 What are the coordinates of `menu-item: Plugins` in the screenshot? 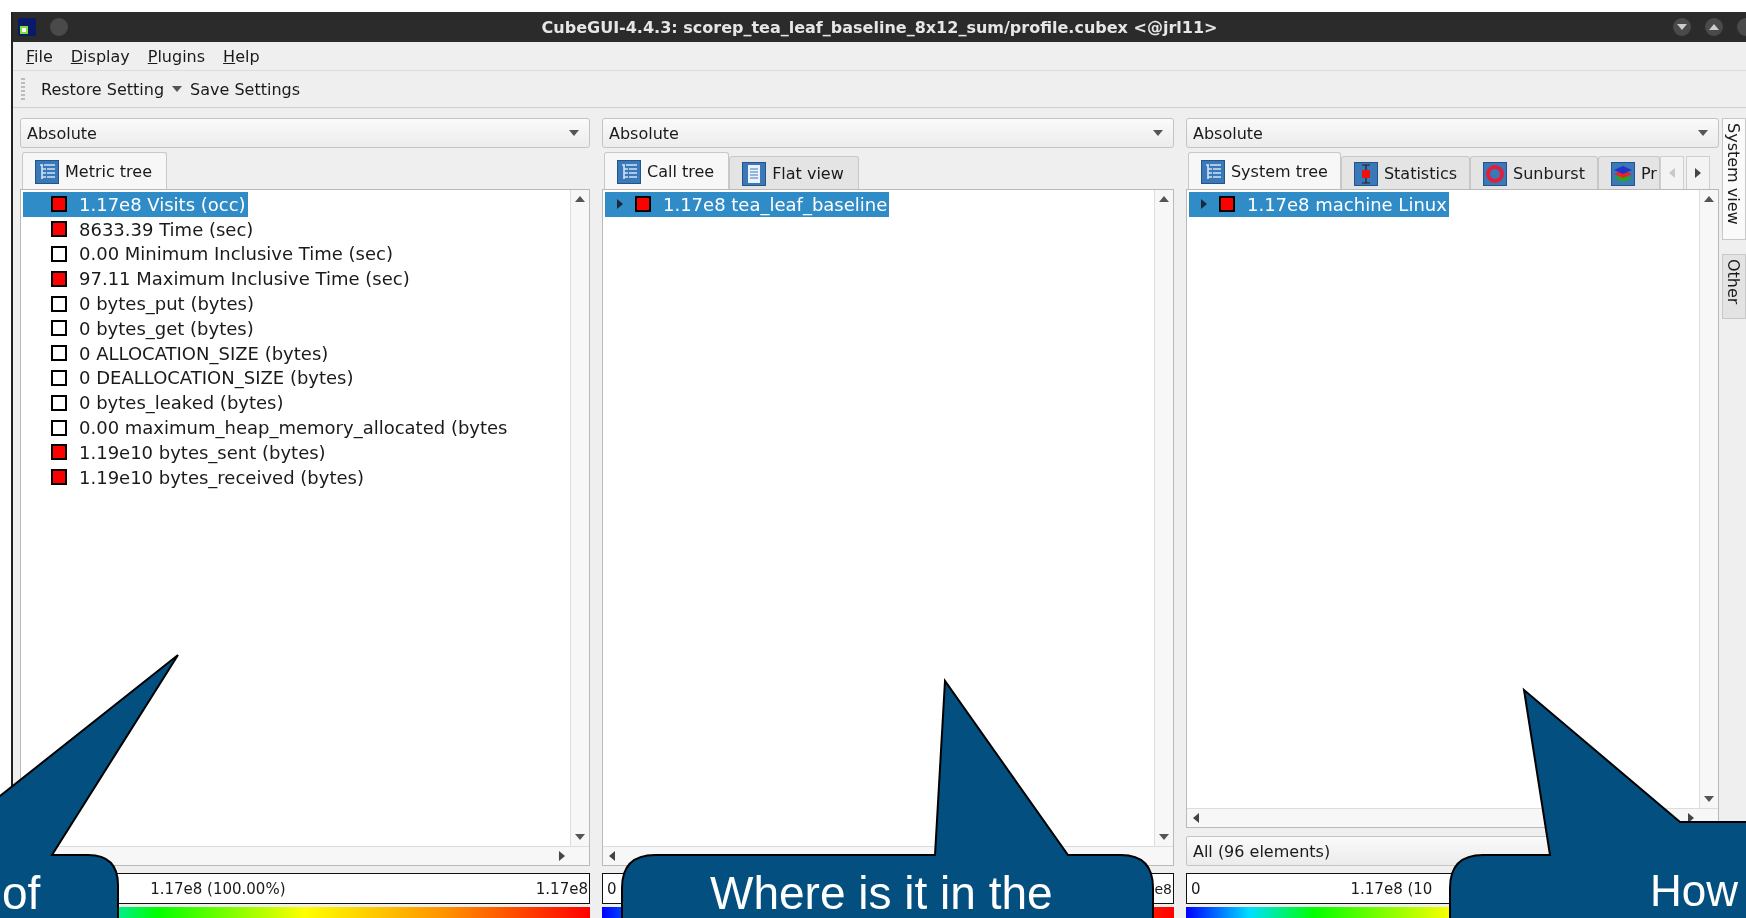 It's located at (176, 56).